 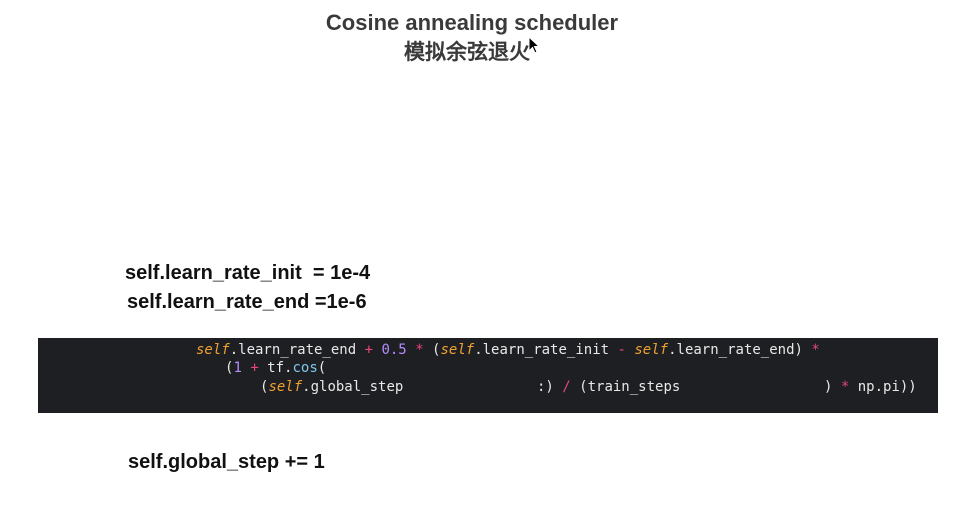 What do you see at coordinates (305, 368) in the screenshot?
I see `code-token: cos` at bounding box center [305, 368].